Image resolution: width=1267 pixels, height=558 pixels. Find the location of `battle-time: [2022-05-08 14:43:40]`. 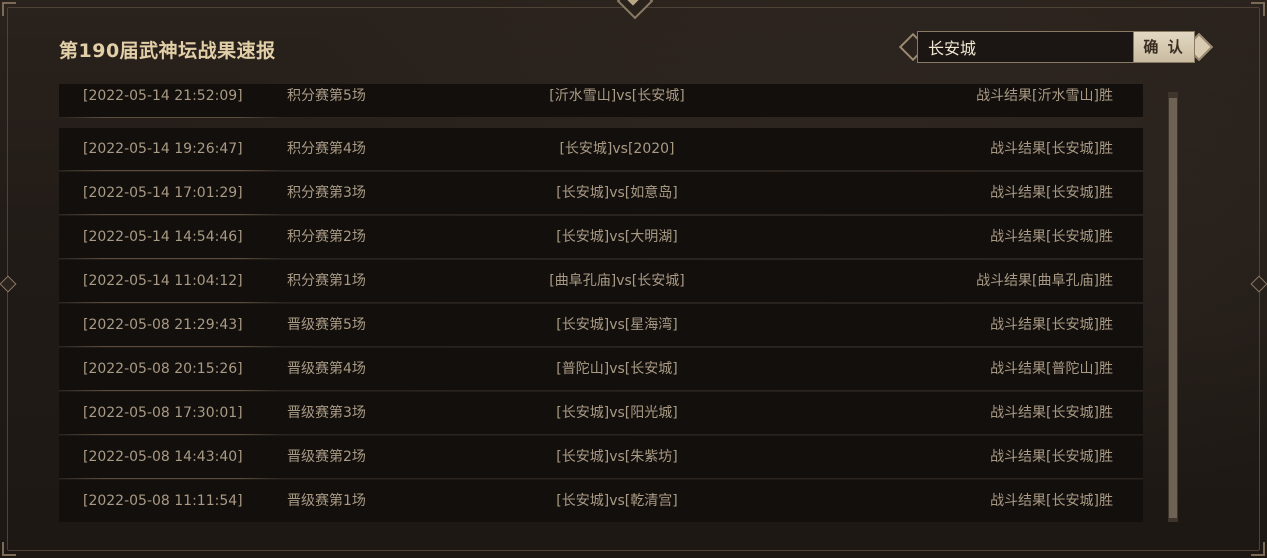

battle-time: [2022-05-08 14:43:40] is located at coordinates (163, 457).